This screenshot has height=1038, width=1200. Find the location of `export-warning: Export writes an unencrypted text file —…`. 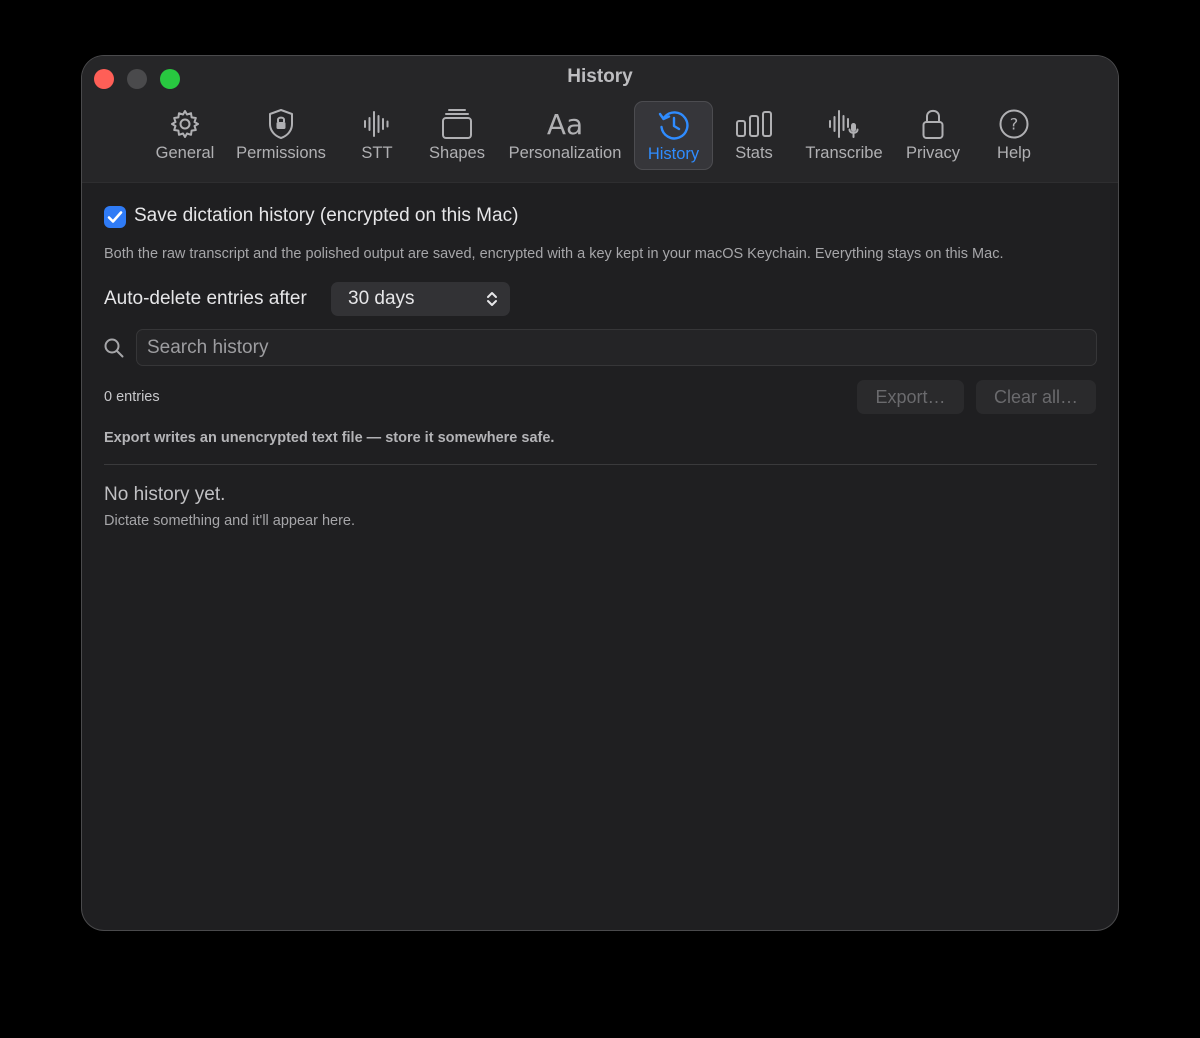

export-warning: Export writes an unencrypted text file —… is located at coordinates (329, 438).